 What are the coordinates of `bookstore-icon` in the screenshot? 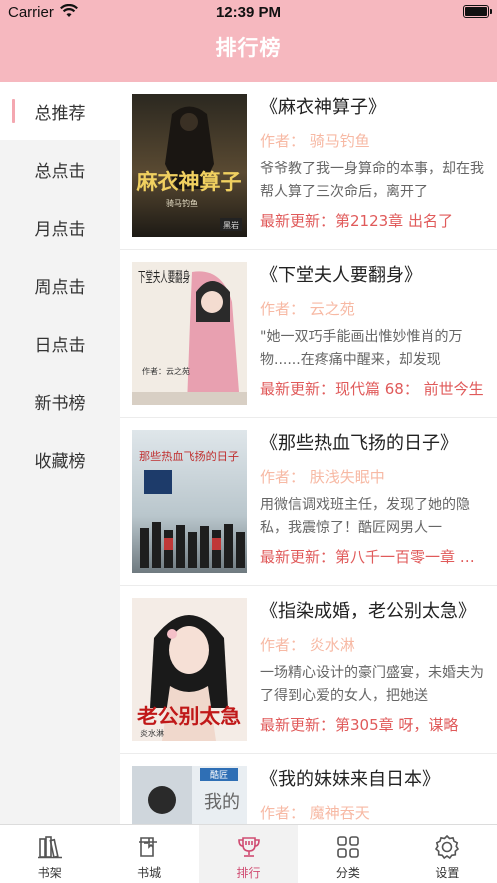 It's located at (148, 847).